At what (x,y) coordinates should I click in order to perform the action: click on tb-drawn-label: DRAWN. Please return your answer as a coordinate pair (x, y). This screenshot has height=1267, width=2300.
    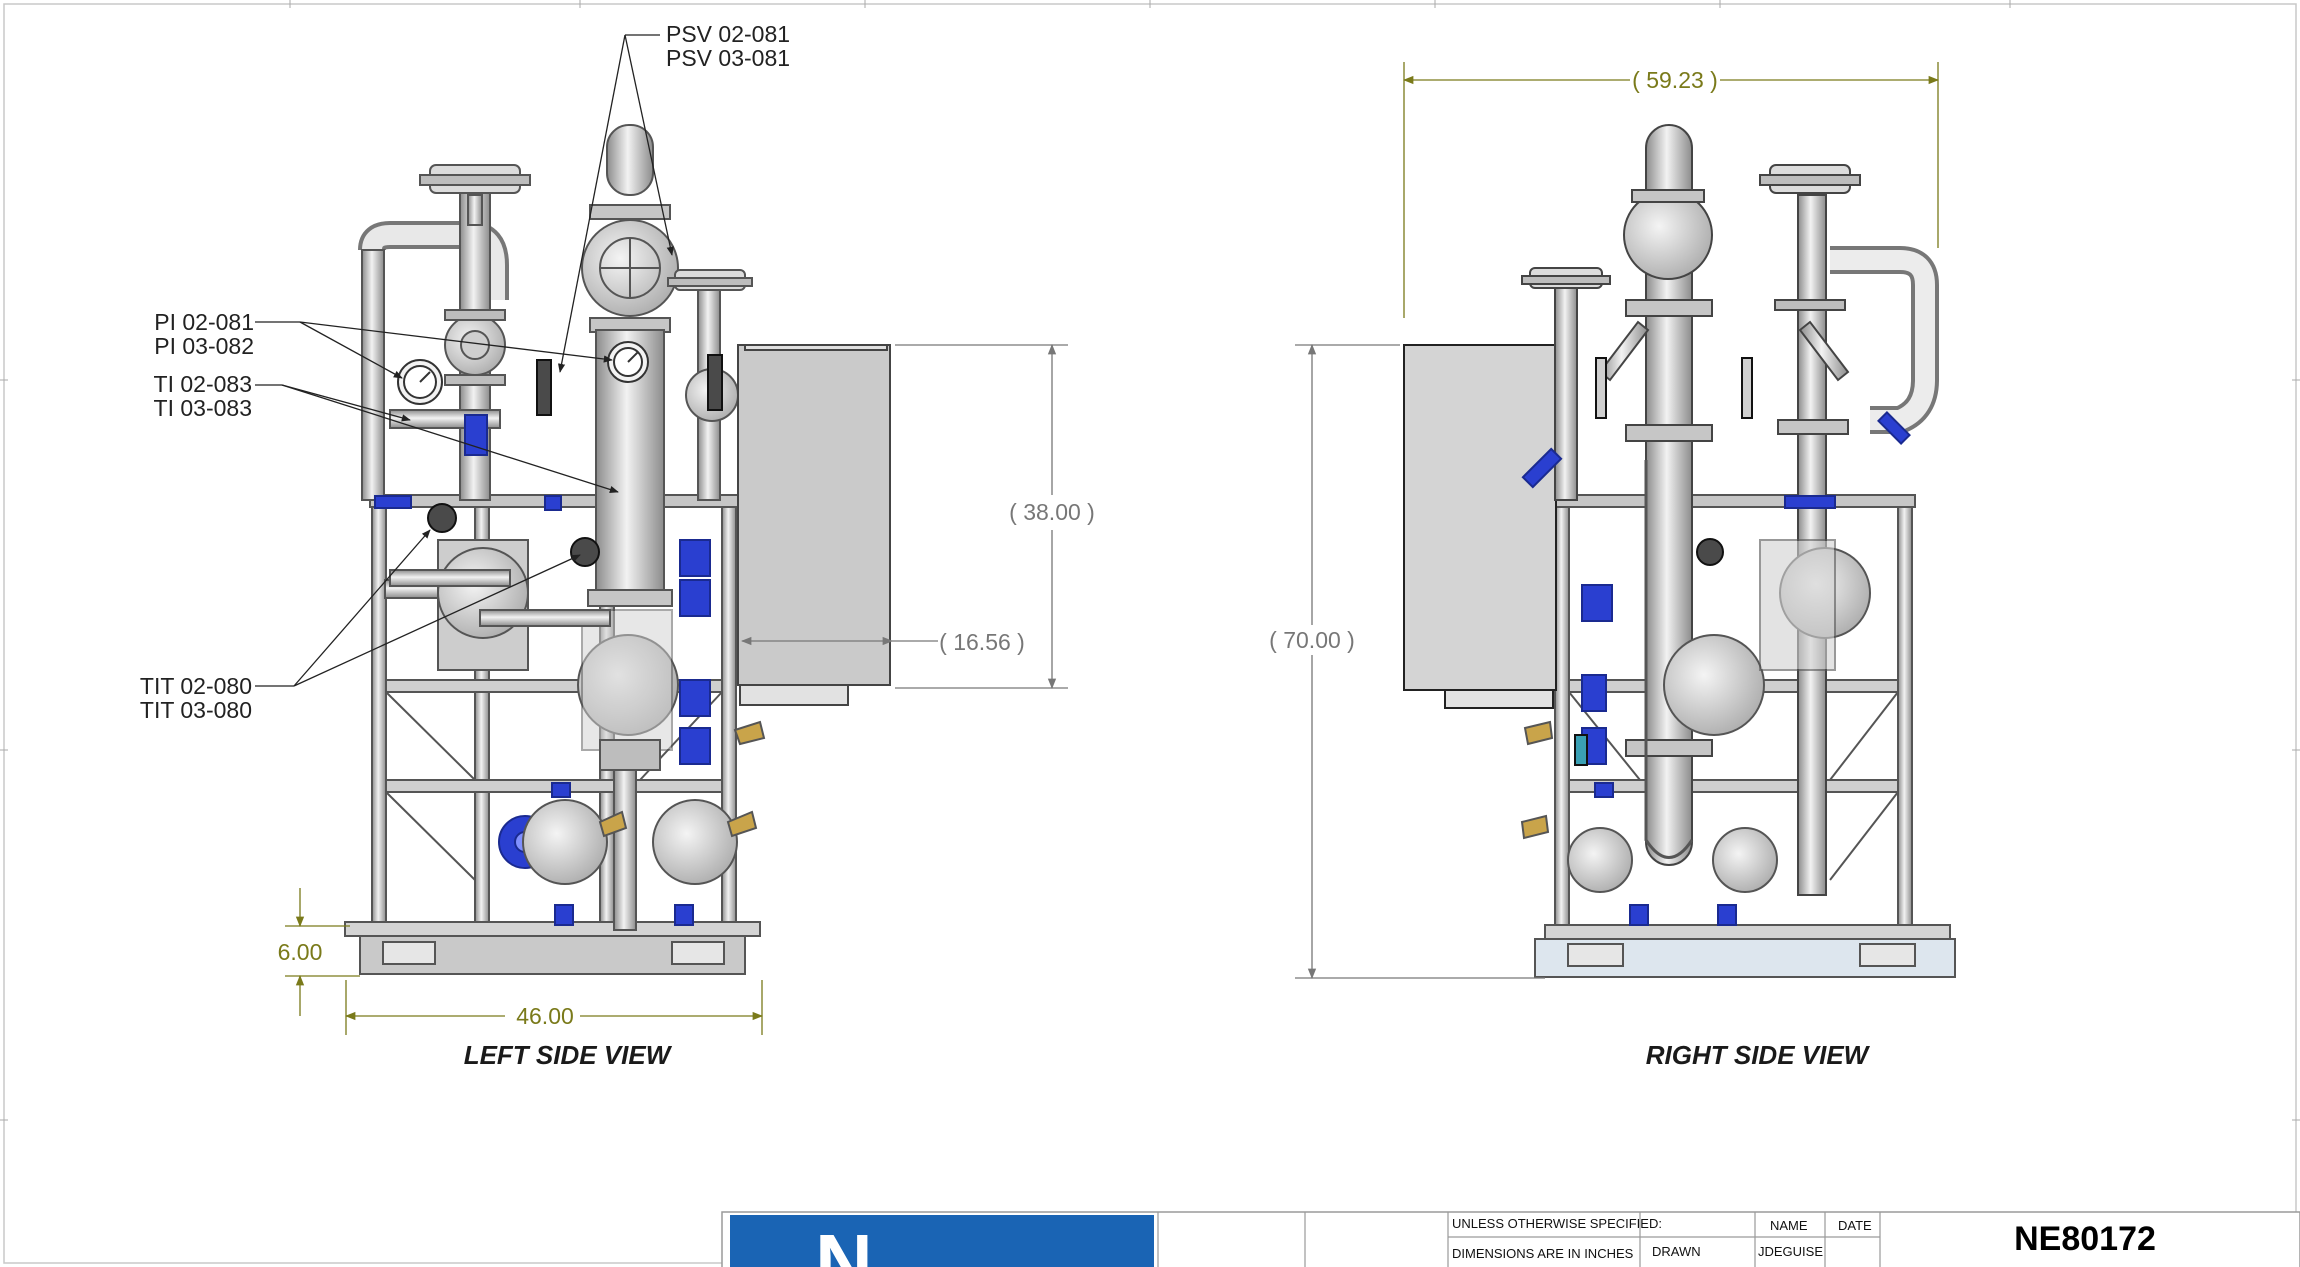
    Looking at the image, I should click on (1676, 1251).